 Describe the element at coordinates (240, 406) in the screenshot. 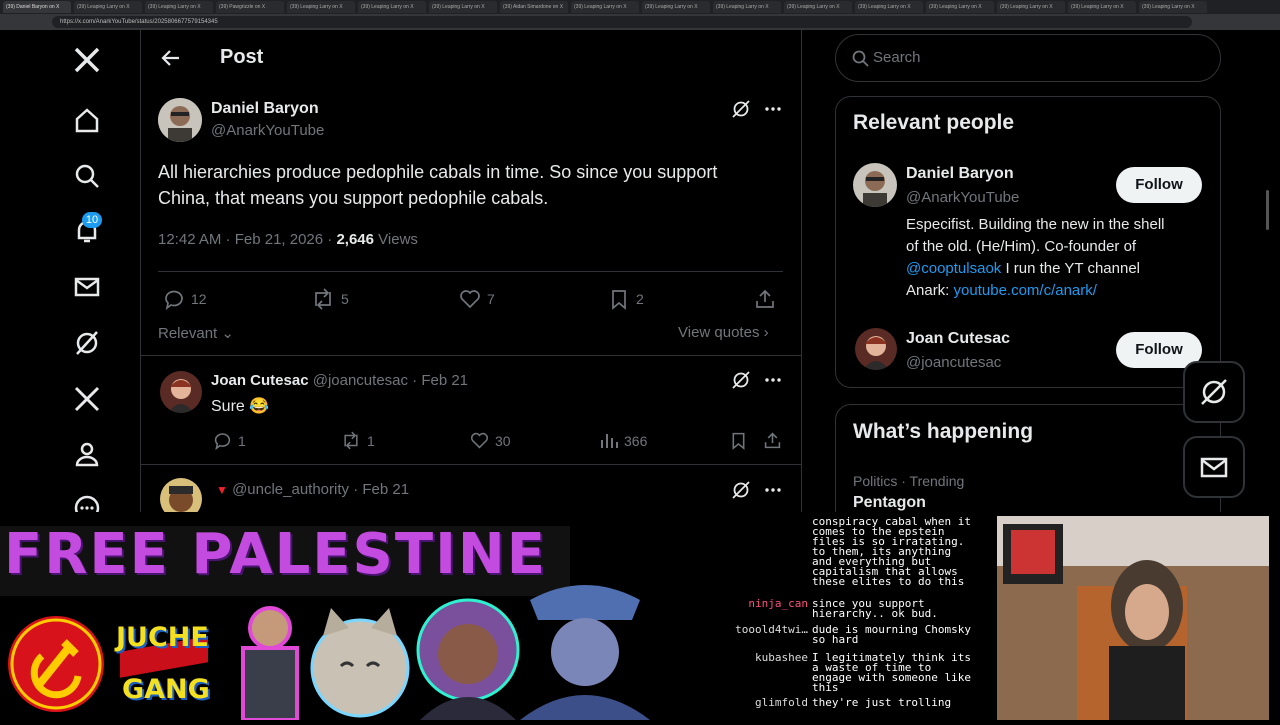

I see `reply-text: Sure 😂` at that location.